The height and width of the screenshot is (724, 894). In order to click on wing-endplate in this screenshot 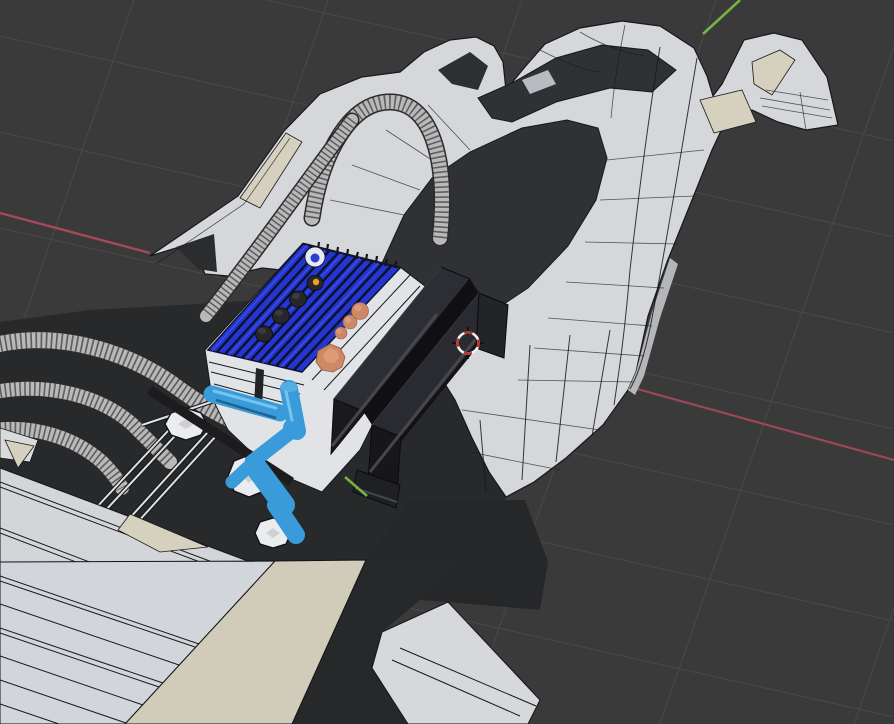, I will do `click(456, 662)`.